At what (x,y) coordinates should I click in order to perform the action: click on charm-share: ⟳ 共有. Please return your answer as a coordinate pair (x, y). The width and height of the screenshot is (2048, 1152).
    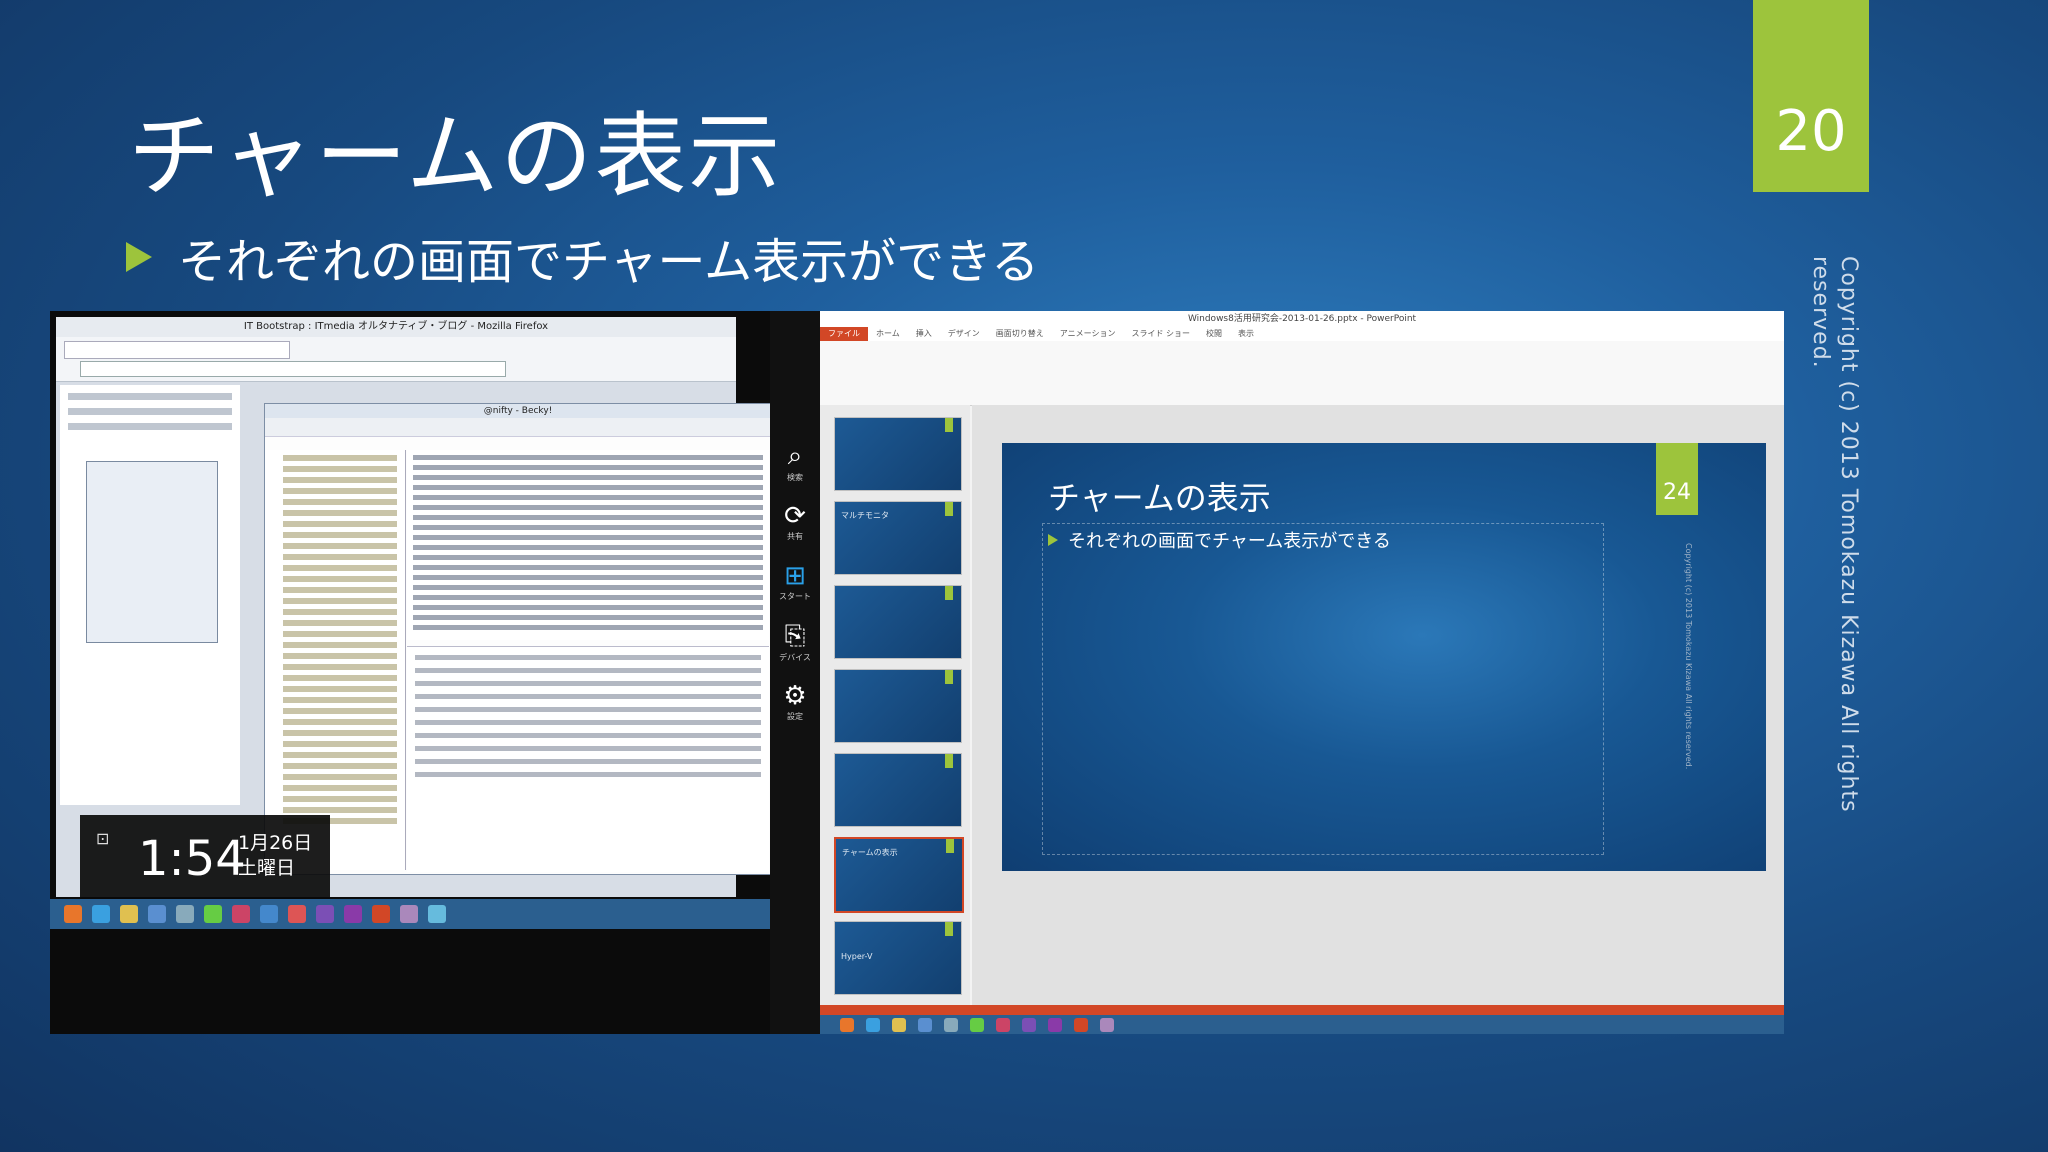
    Looking at the image, I should click on (795, 521).